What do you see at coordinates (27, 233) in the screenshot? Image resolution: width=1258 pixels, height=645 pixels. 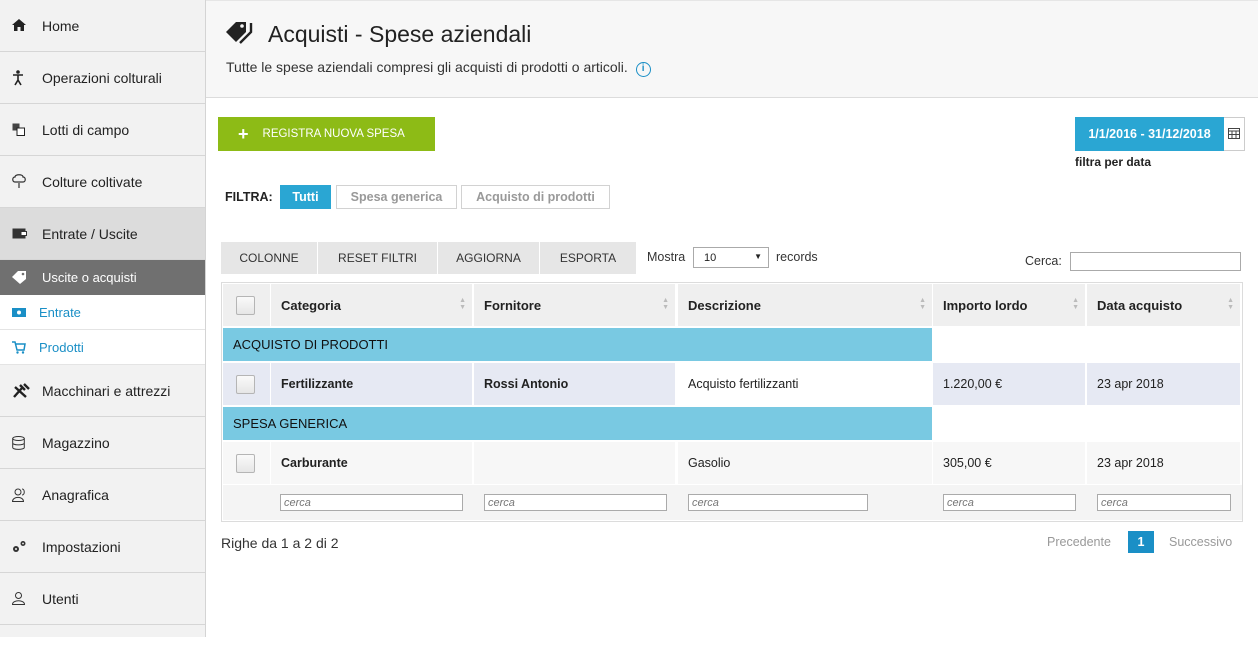 I see `wallet-icon` at bounding box center [27, 233].